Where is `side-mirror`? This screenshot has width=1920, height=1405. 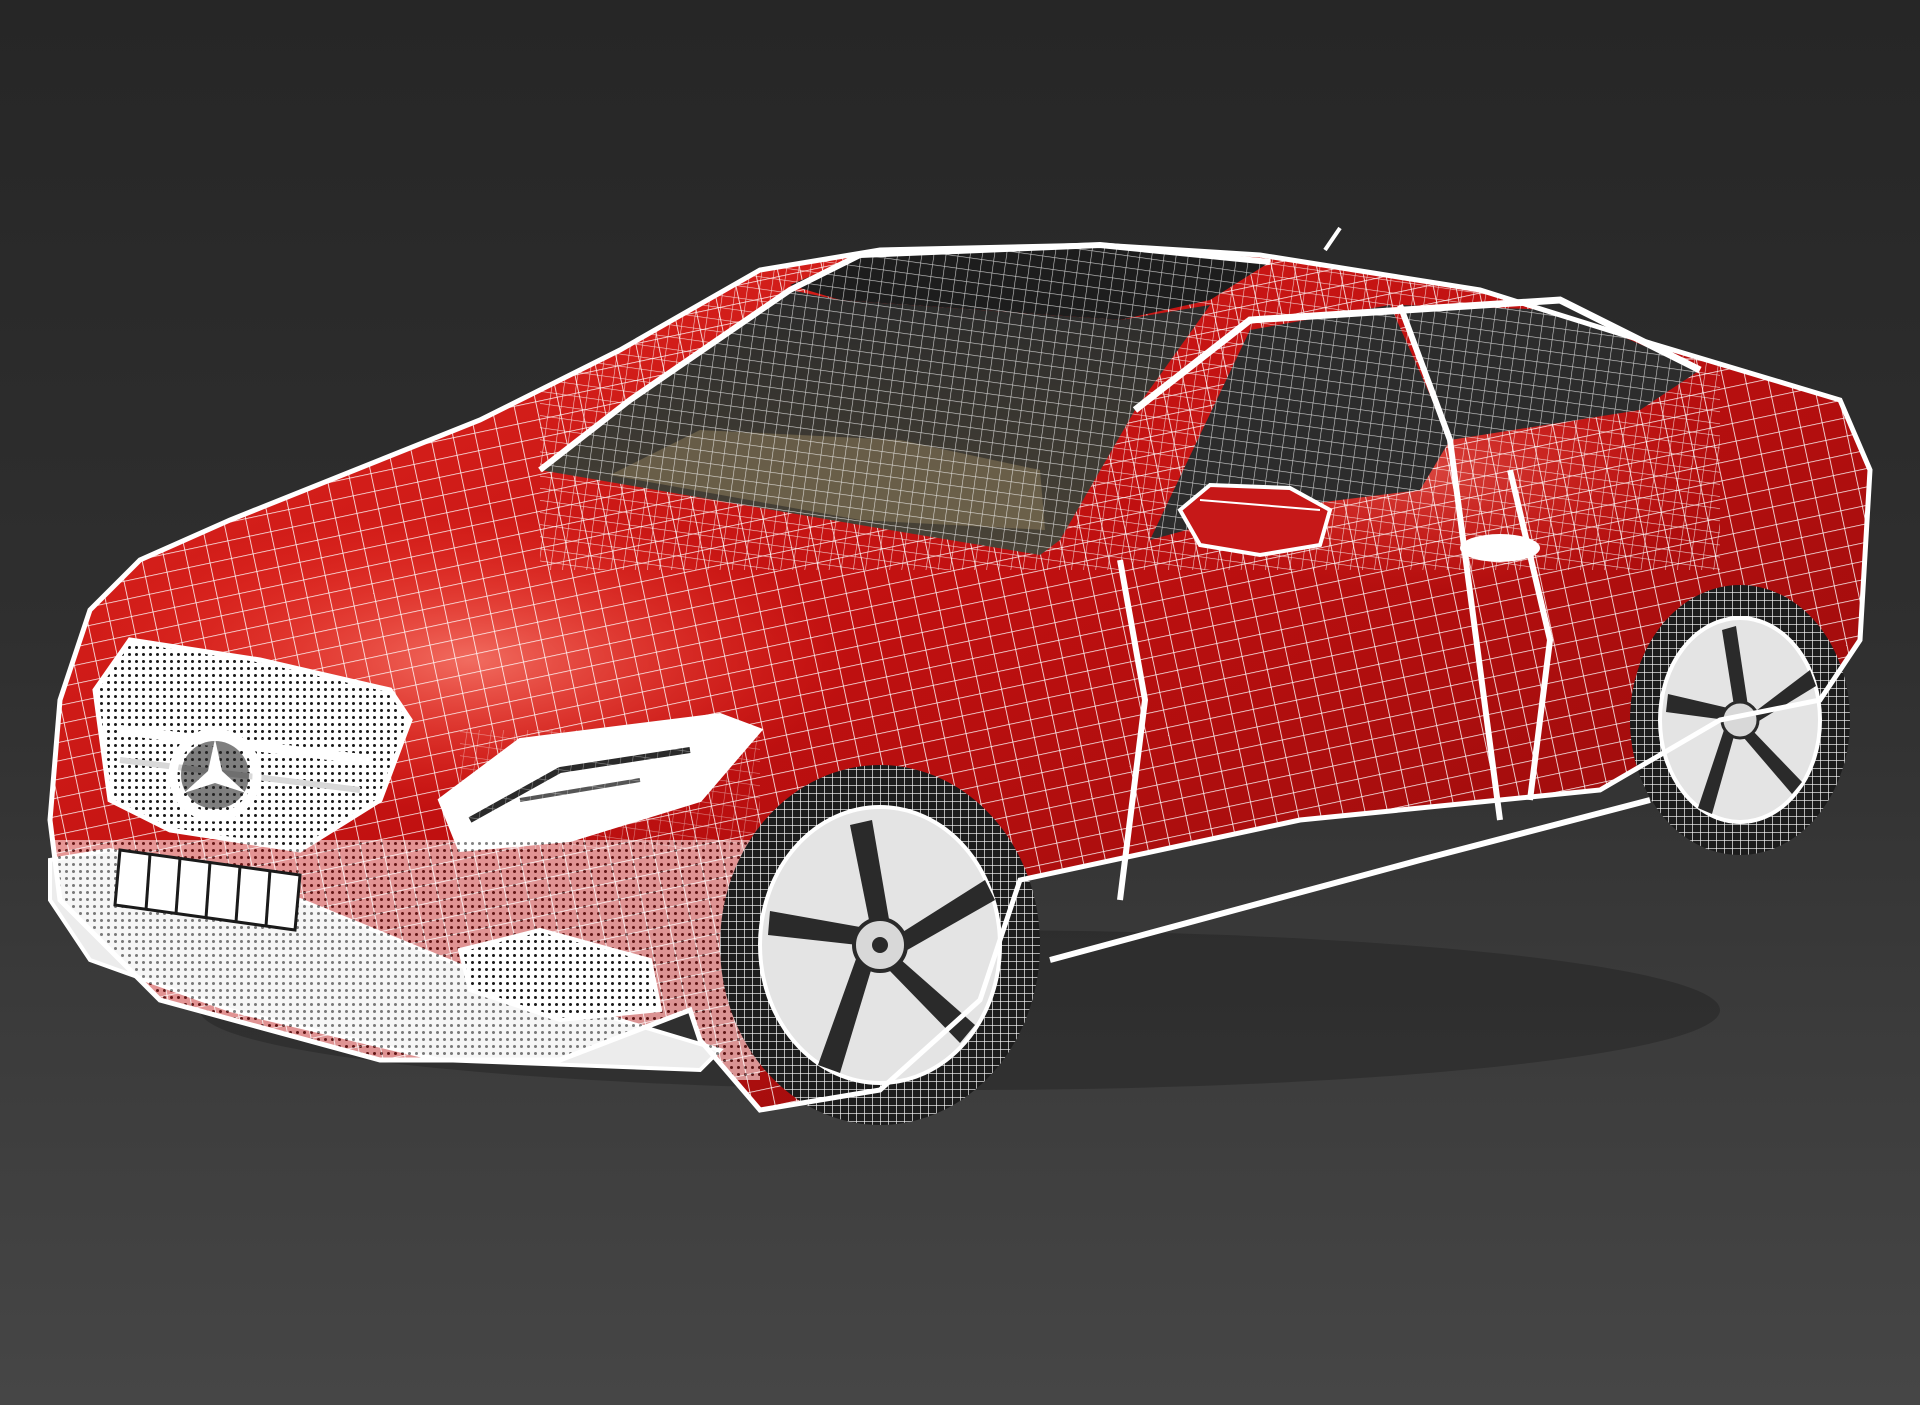 side-mirror is located at coordinates (1255, 520).